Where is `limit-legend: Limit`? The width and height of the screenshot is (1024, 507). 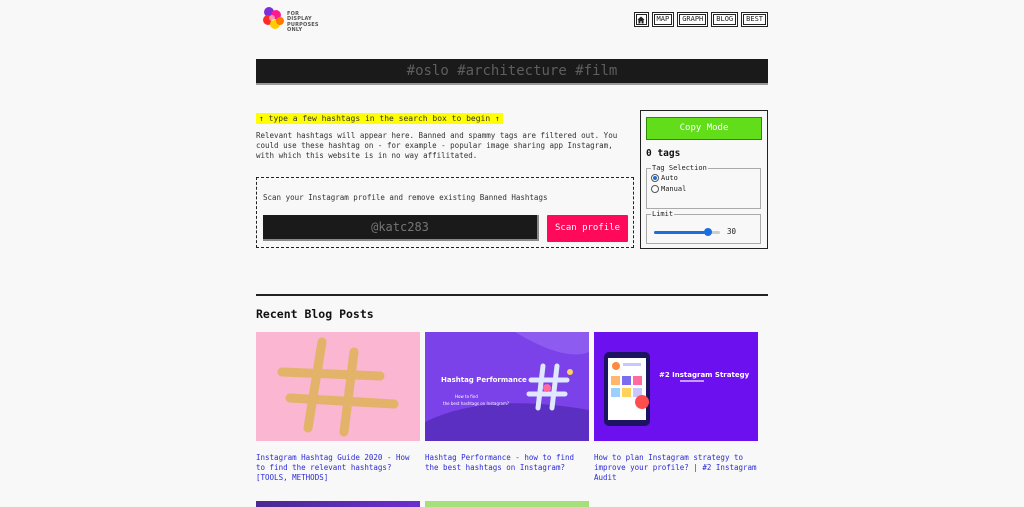
limit-legend: Limit is located at coordinates (663, 214).